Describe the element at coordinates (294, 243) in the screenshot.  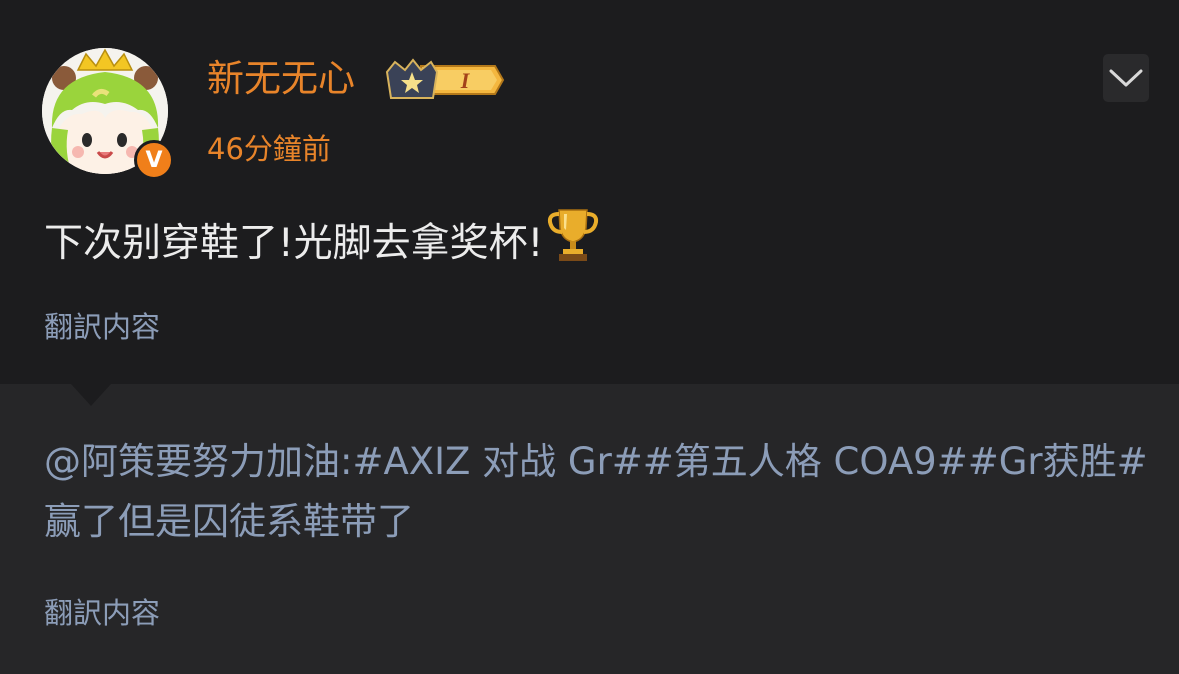
I see `post-content-text: 下次别穿鞋了!光脚去拿奖杯!` at that location.